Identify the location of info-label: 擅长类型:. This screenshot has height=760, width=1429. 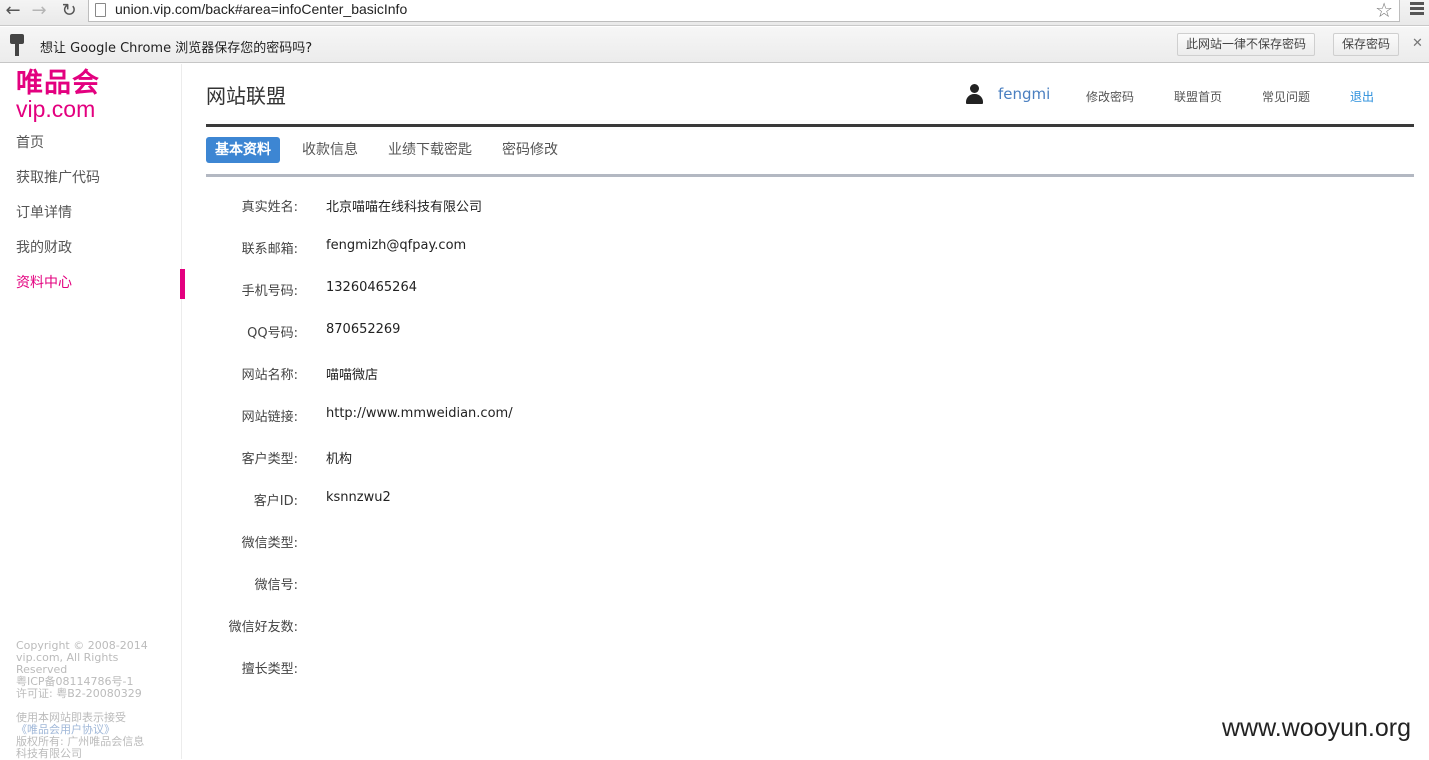
(269, 669).